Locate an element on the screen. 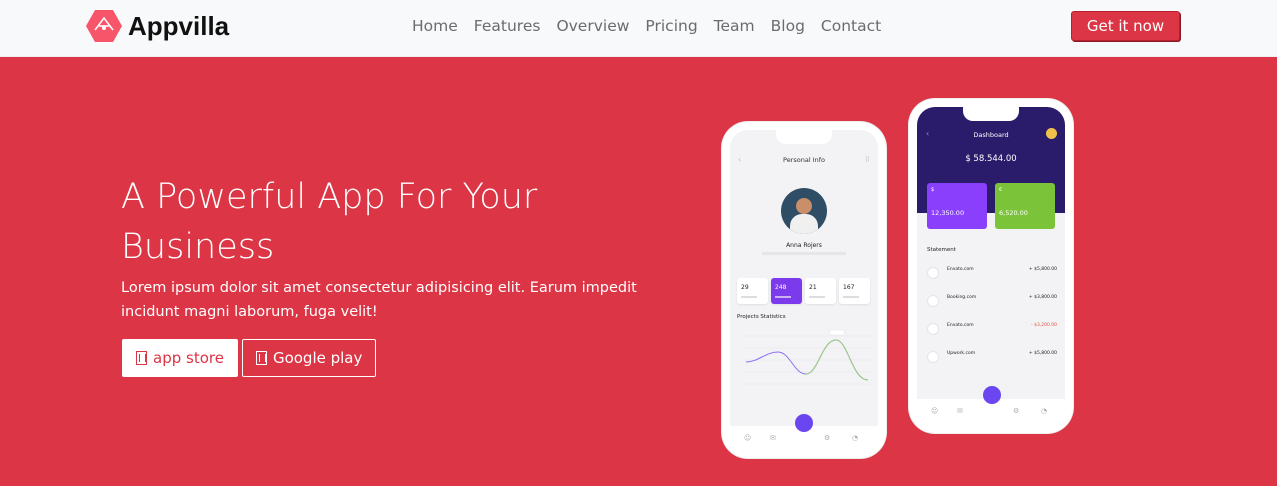 The width and height of the screenshot is (1277, 486). google-play-button: Google play is located at coordinates (309, 358).